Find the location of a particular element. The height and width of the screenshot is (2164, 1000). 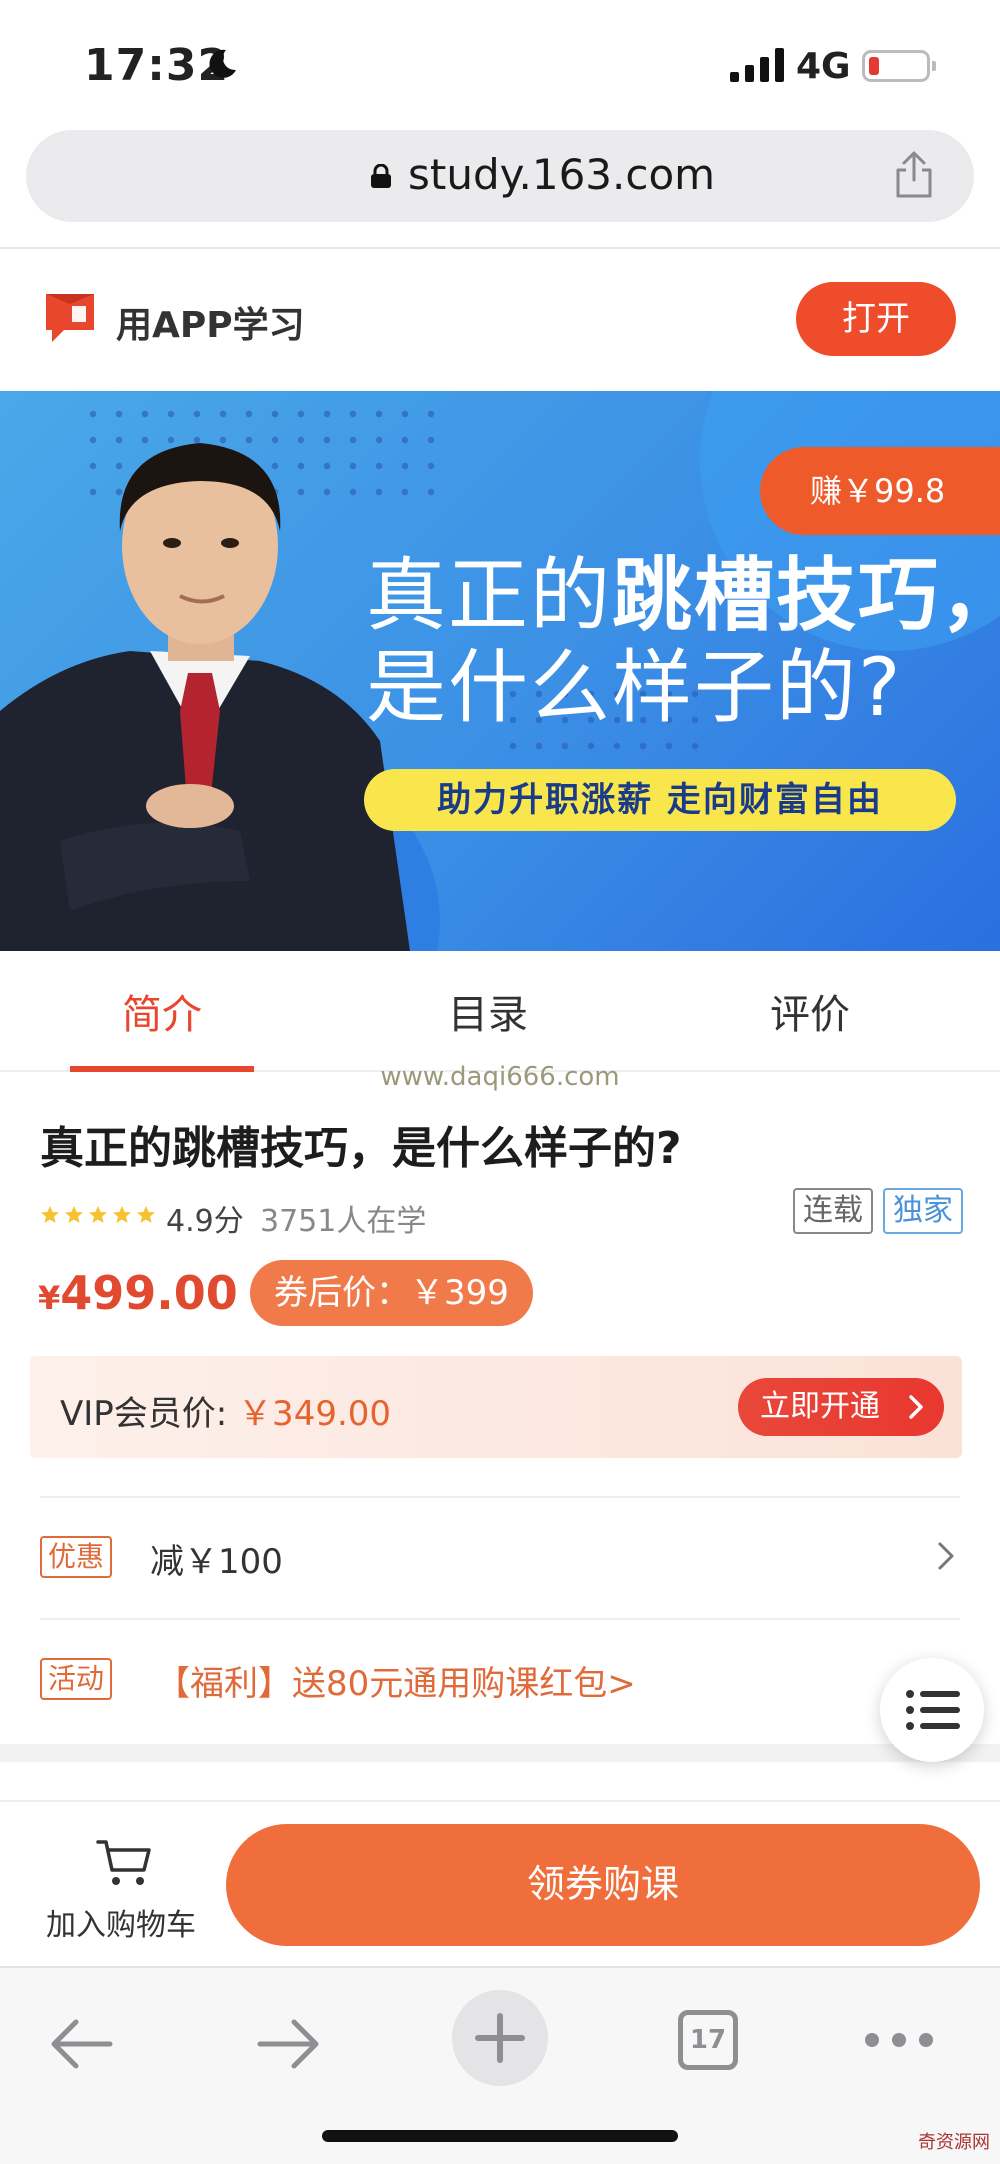

network-type: 4G is located at coordinates (823, 66).